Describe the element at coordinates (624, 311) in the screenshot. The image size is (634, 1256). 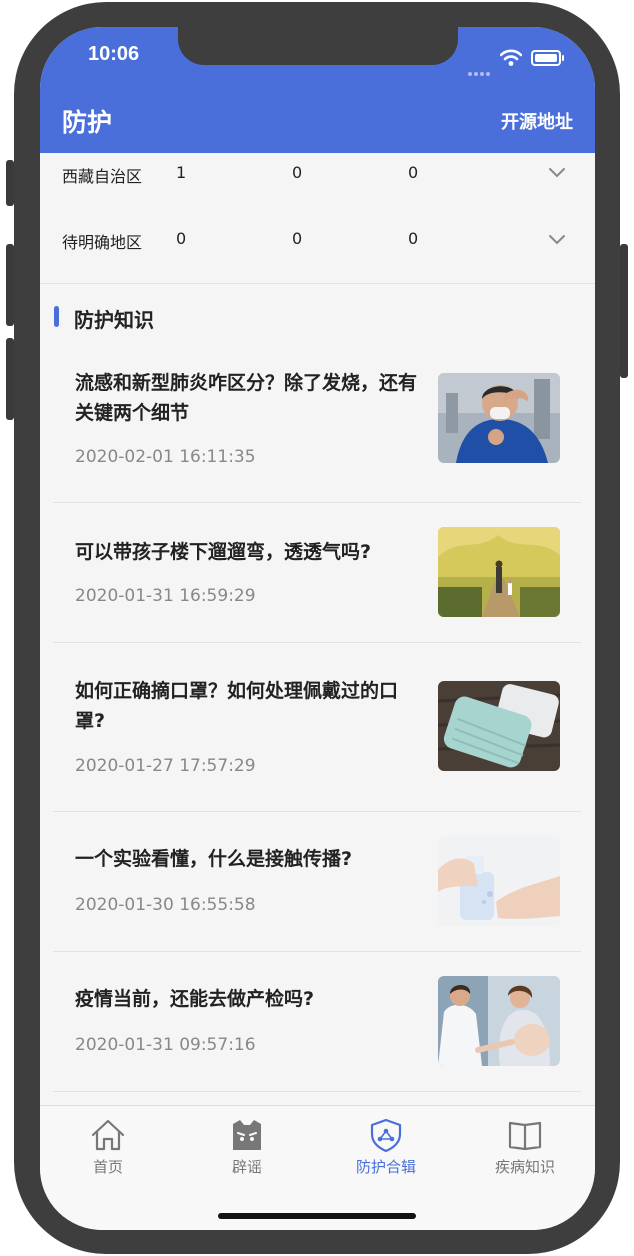
I see `power-button` at that location.